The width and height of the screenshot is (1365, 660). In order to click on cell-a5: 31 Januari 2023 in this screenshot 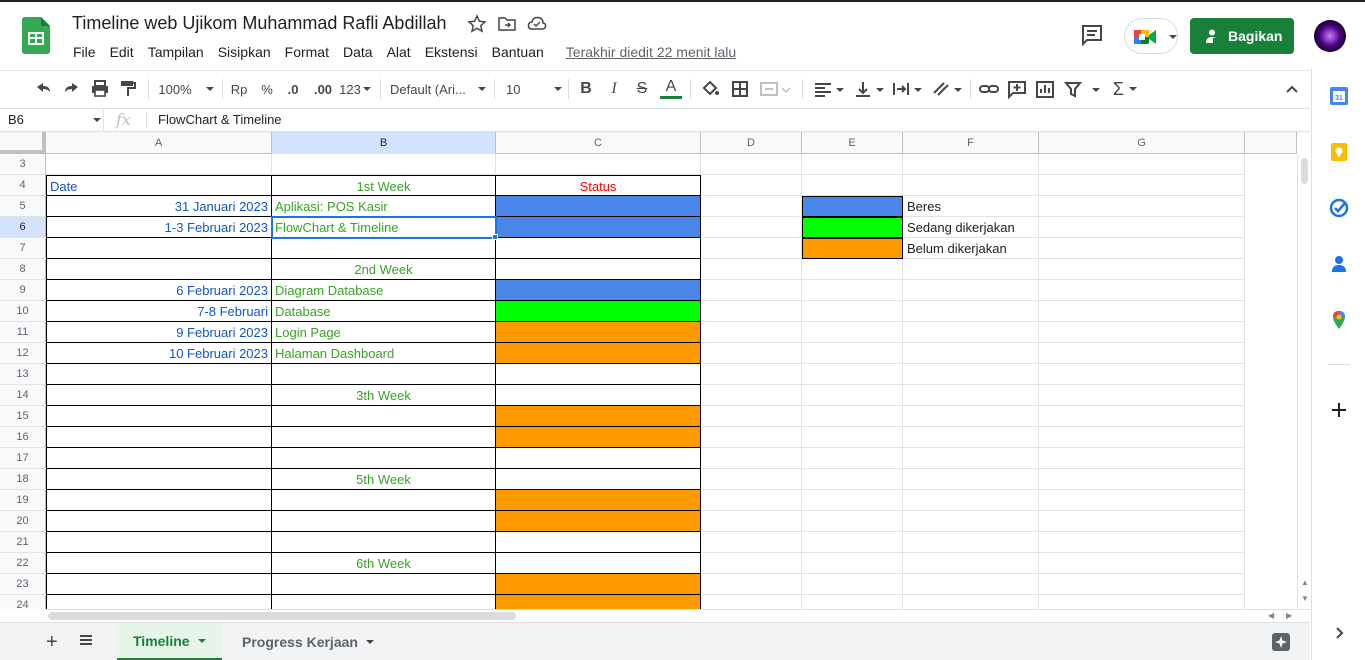, I will do `click(159, 206)`.